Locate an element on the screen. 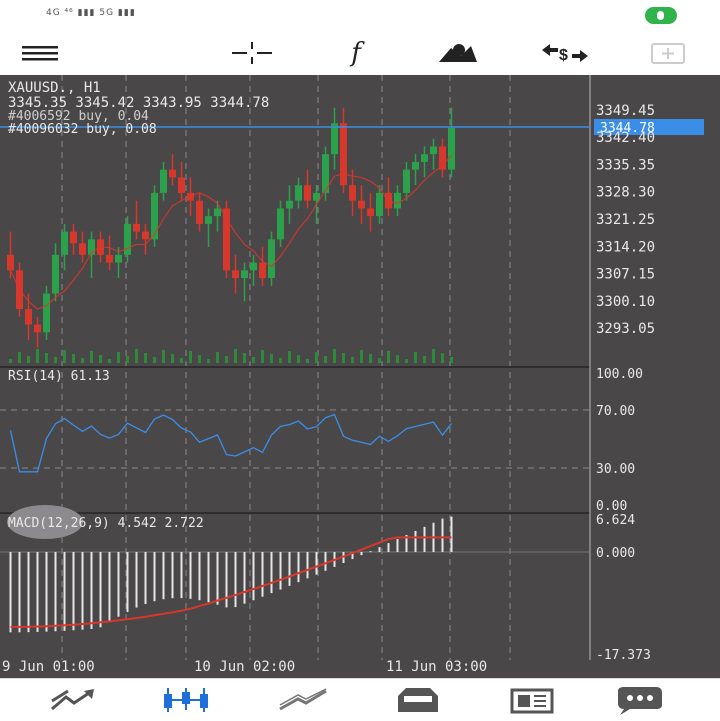 The height and width of the screenshot is (721, 720). crosshair-icon is located at coordinates (252, 53).